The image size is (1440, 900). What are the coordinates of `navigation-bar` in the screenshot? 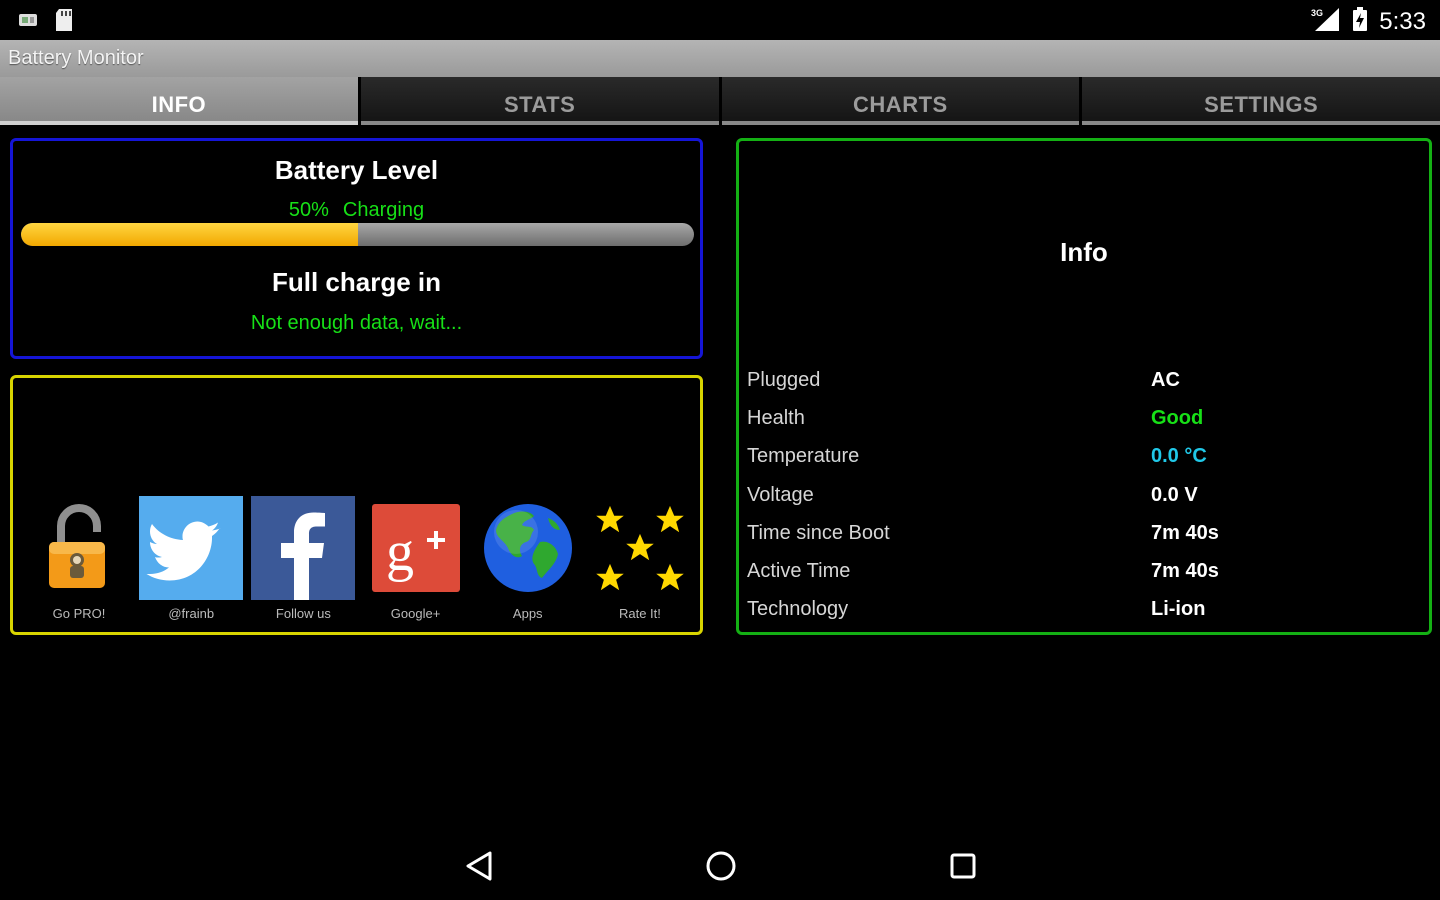 It's located at (720, 865).